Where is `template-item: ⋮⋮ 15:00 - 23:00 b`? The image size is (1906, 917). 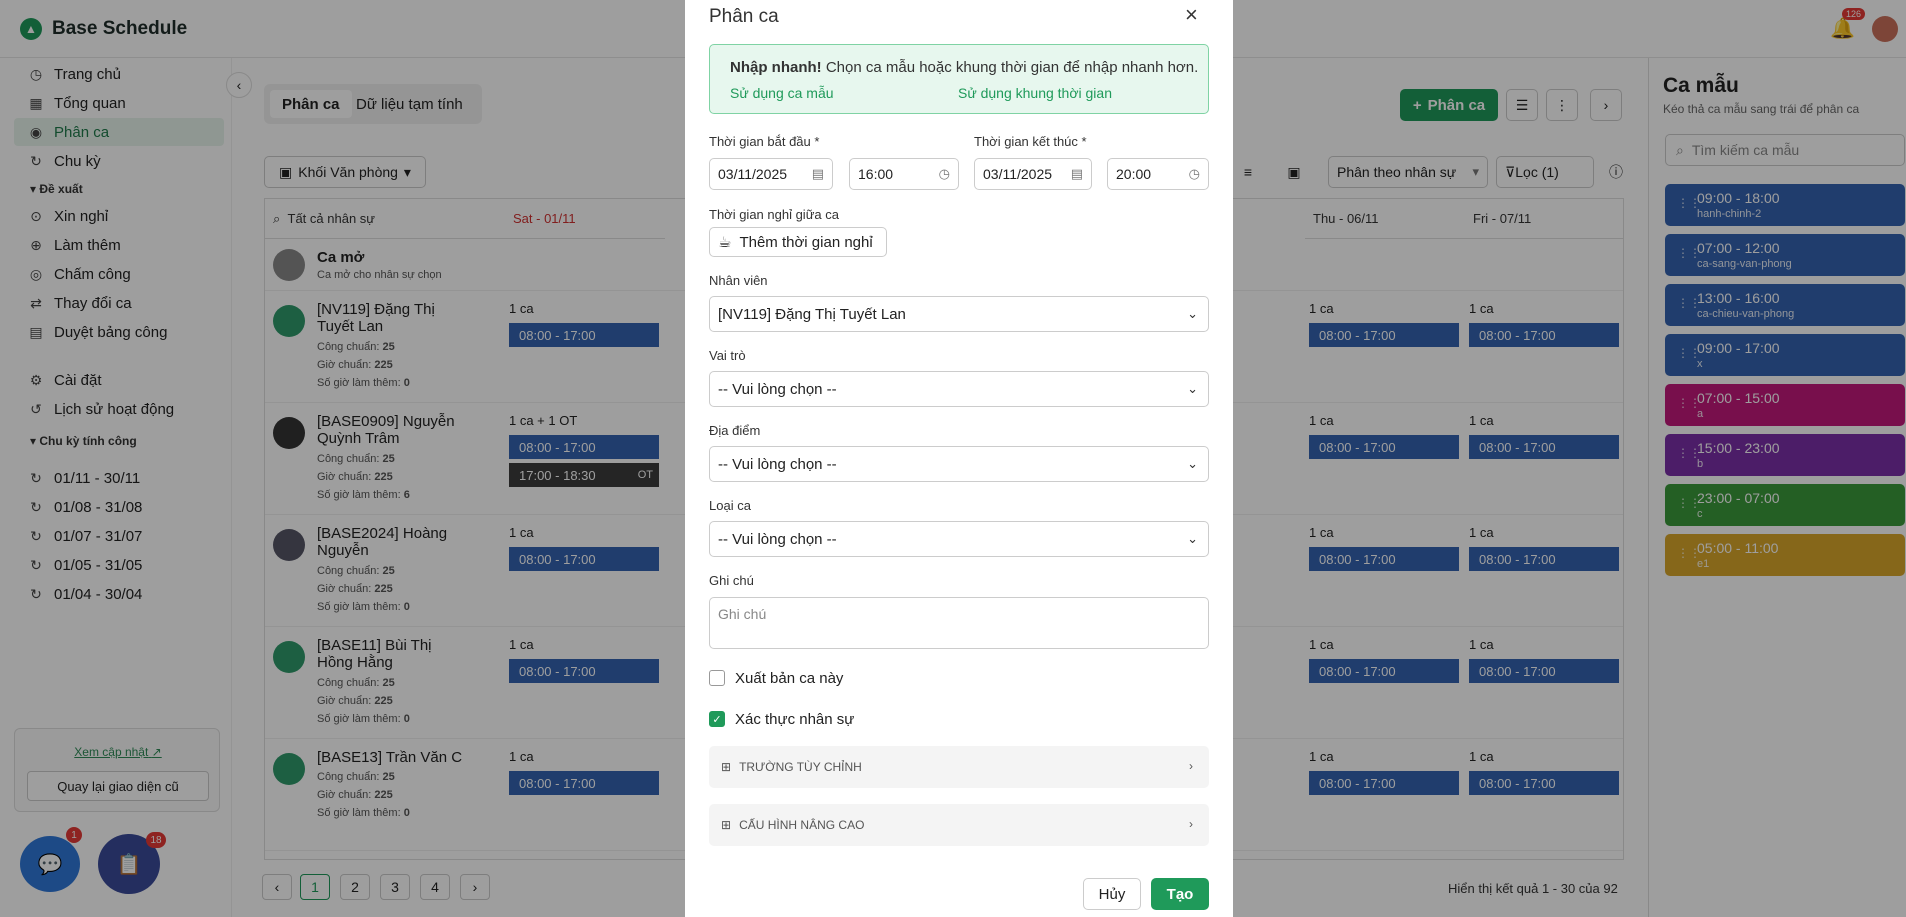 template-item: ⋮⋮ 15:00 - 23:00 b is located at coordinates (1785, 455).